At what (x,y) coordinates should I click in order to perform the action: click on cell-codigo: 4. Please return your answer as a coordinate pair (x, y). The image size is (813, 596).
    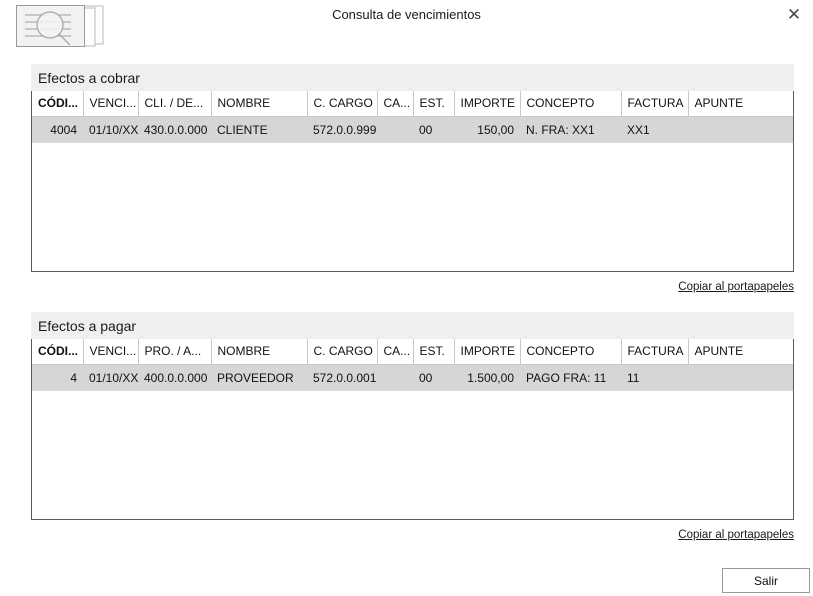
    Looking at the image, I should click on (57, 377).